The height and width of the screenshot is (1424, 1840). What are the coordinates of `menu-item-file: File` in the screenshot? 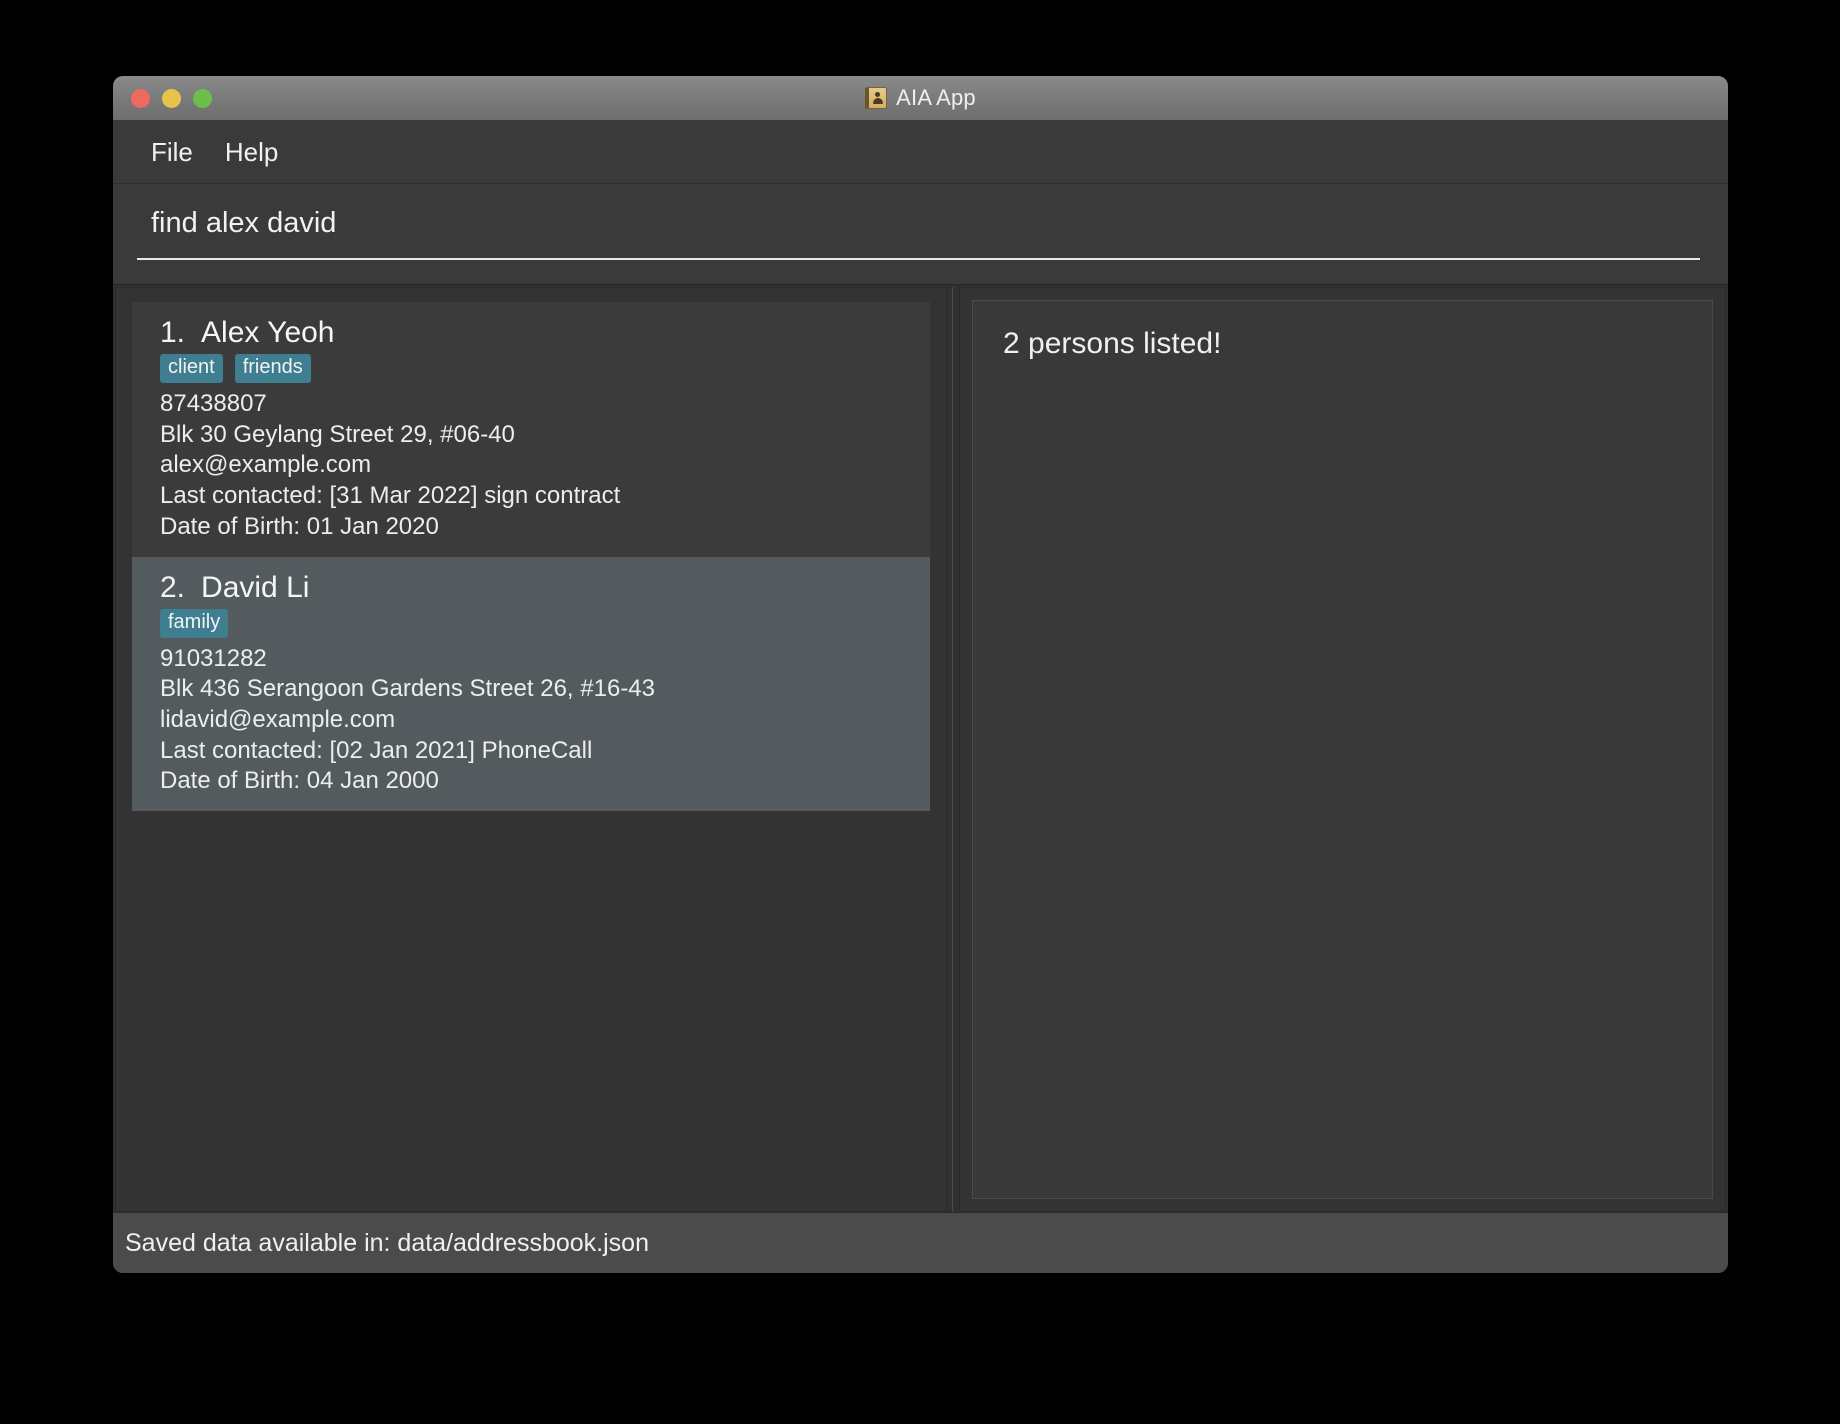 It's located at (172, 152).